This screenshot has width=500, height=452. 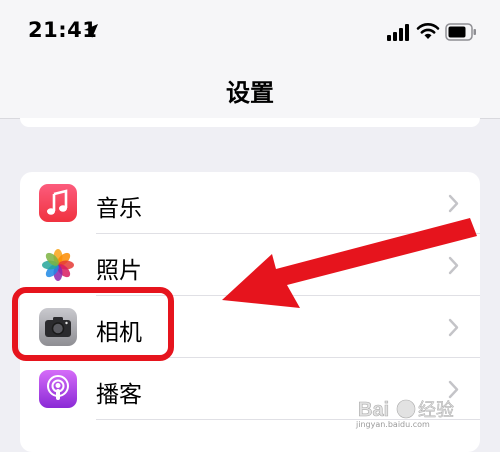 What do you see at coordinates (393, 424) in the screenshot?
I see `watermark-url: jingyan.baidu.com` at bounding box center [393, 424].